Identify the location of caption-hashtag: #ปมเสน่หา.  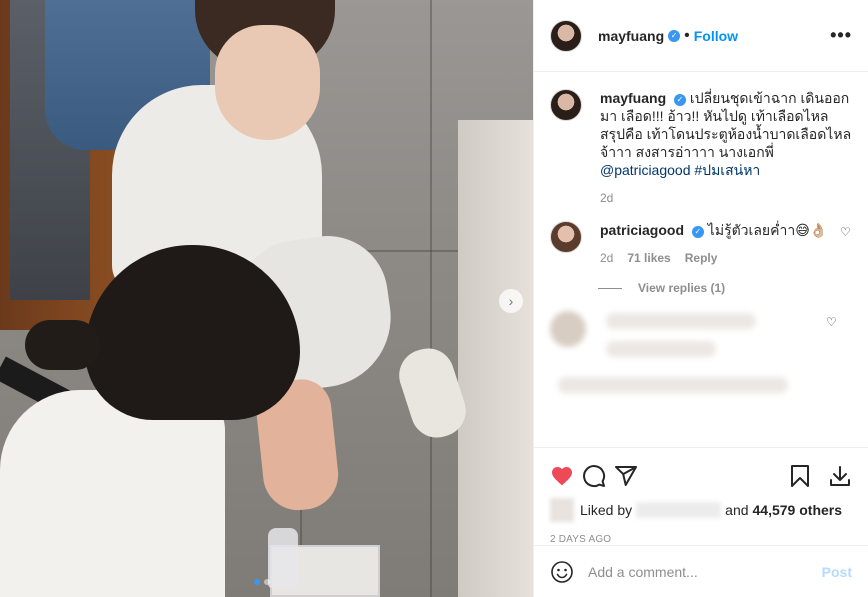
(727, 170).